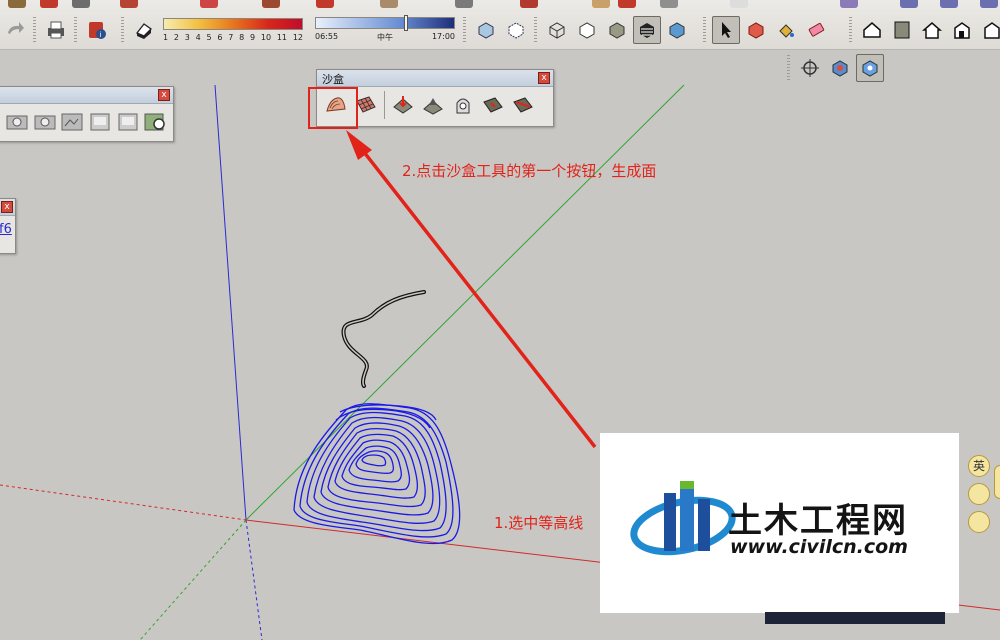  I want to click on scene-icon, so click(72, 122).